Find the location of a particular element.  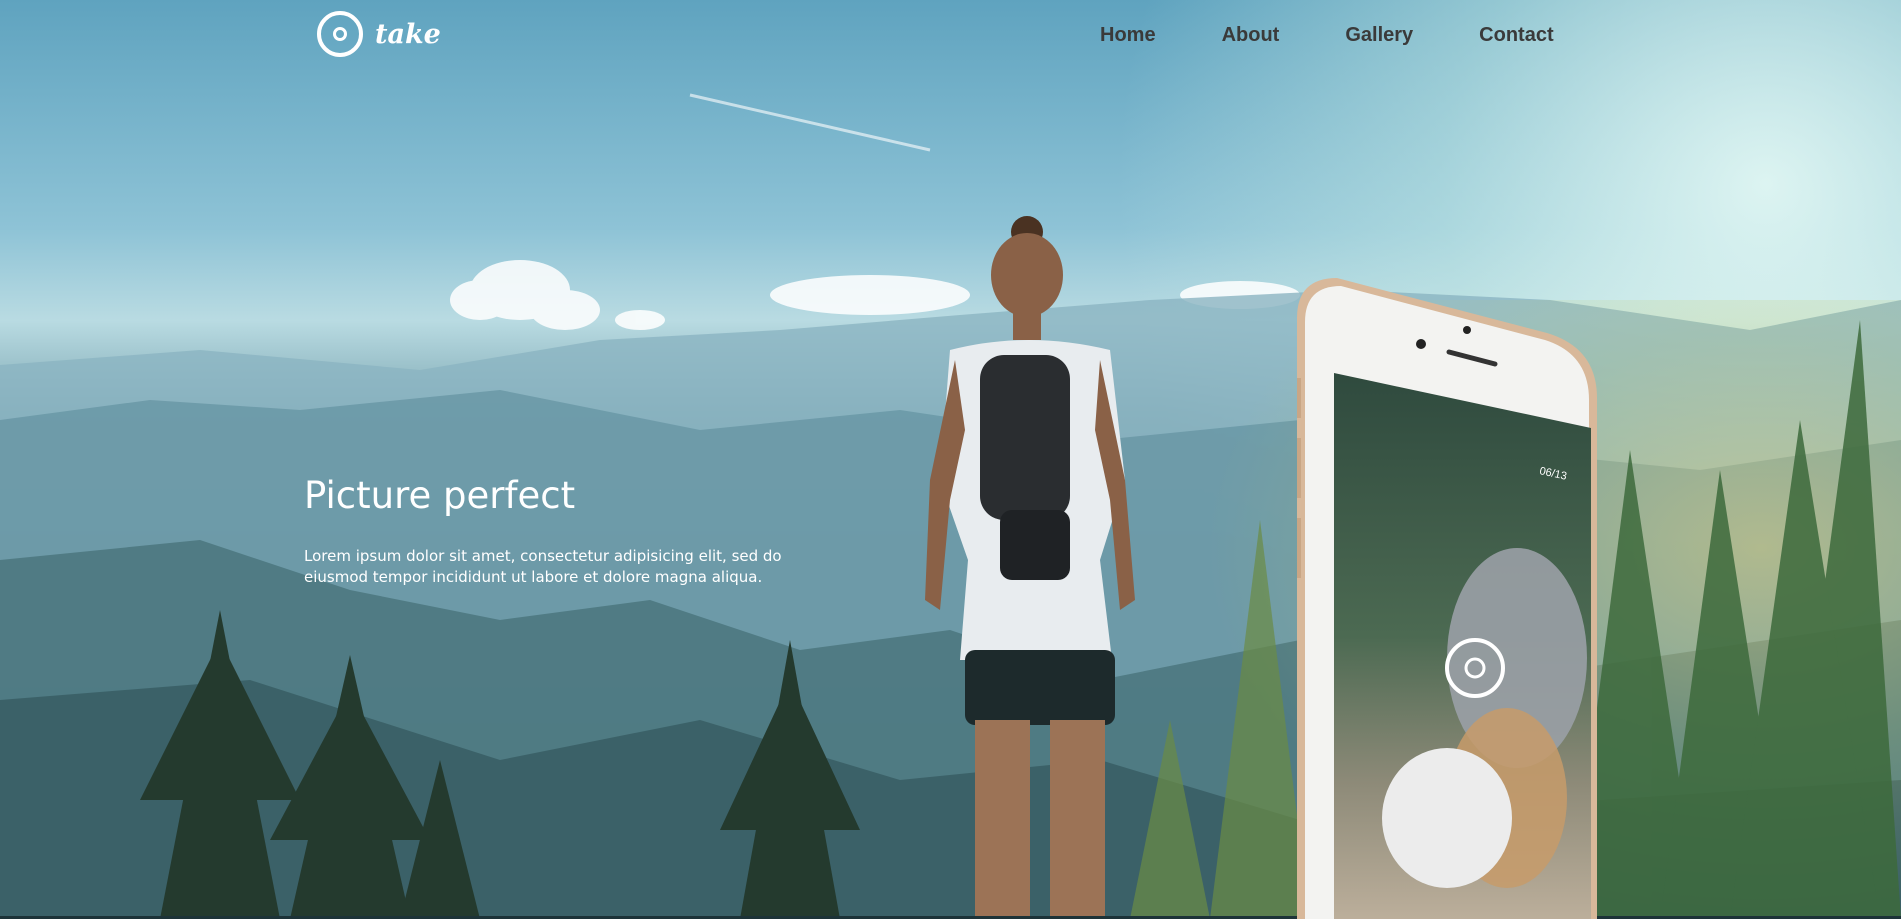

brand-name: take is located at coordinates (408, 34).